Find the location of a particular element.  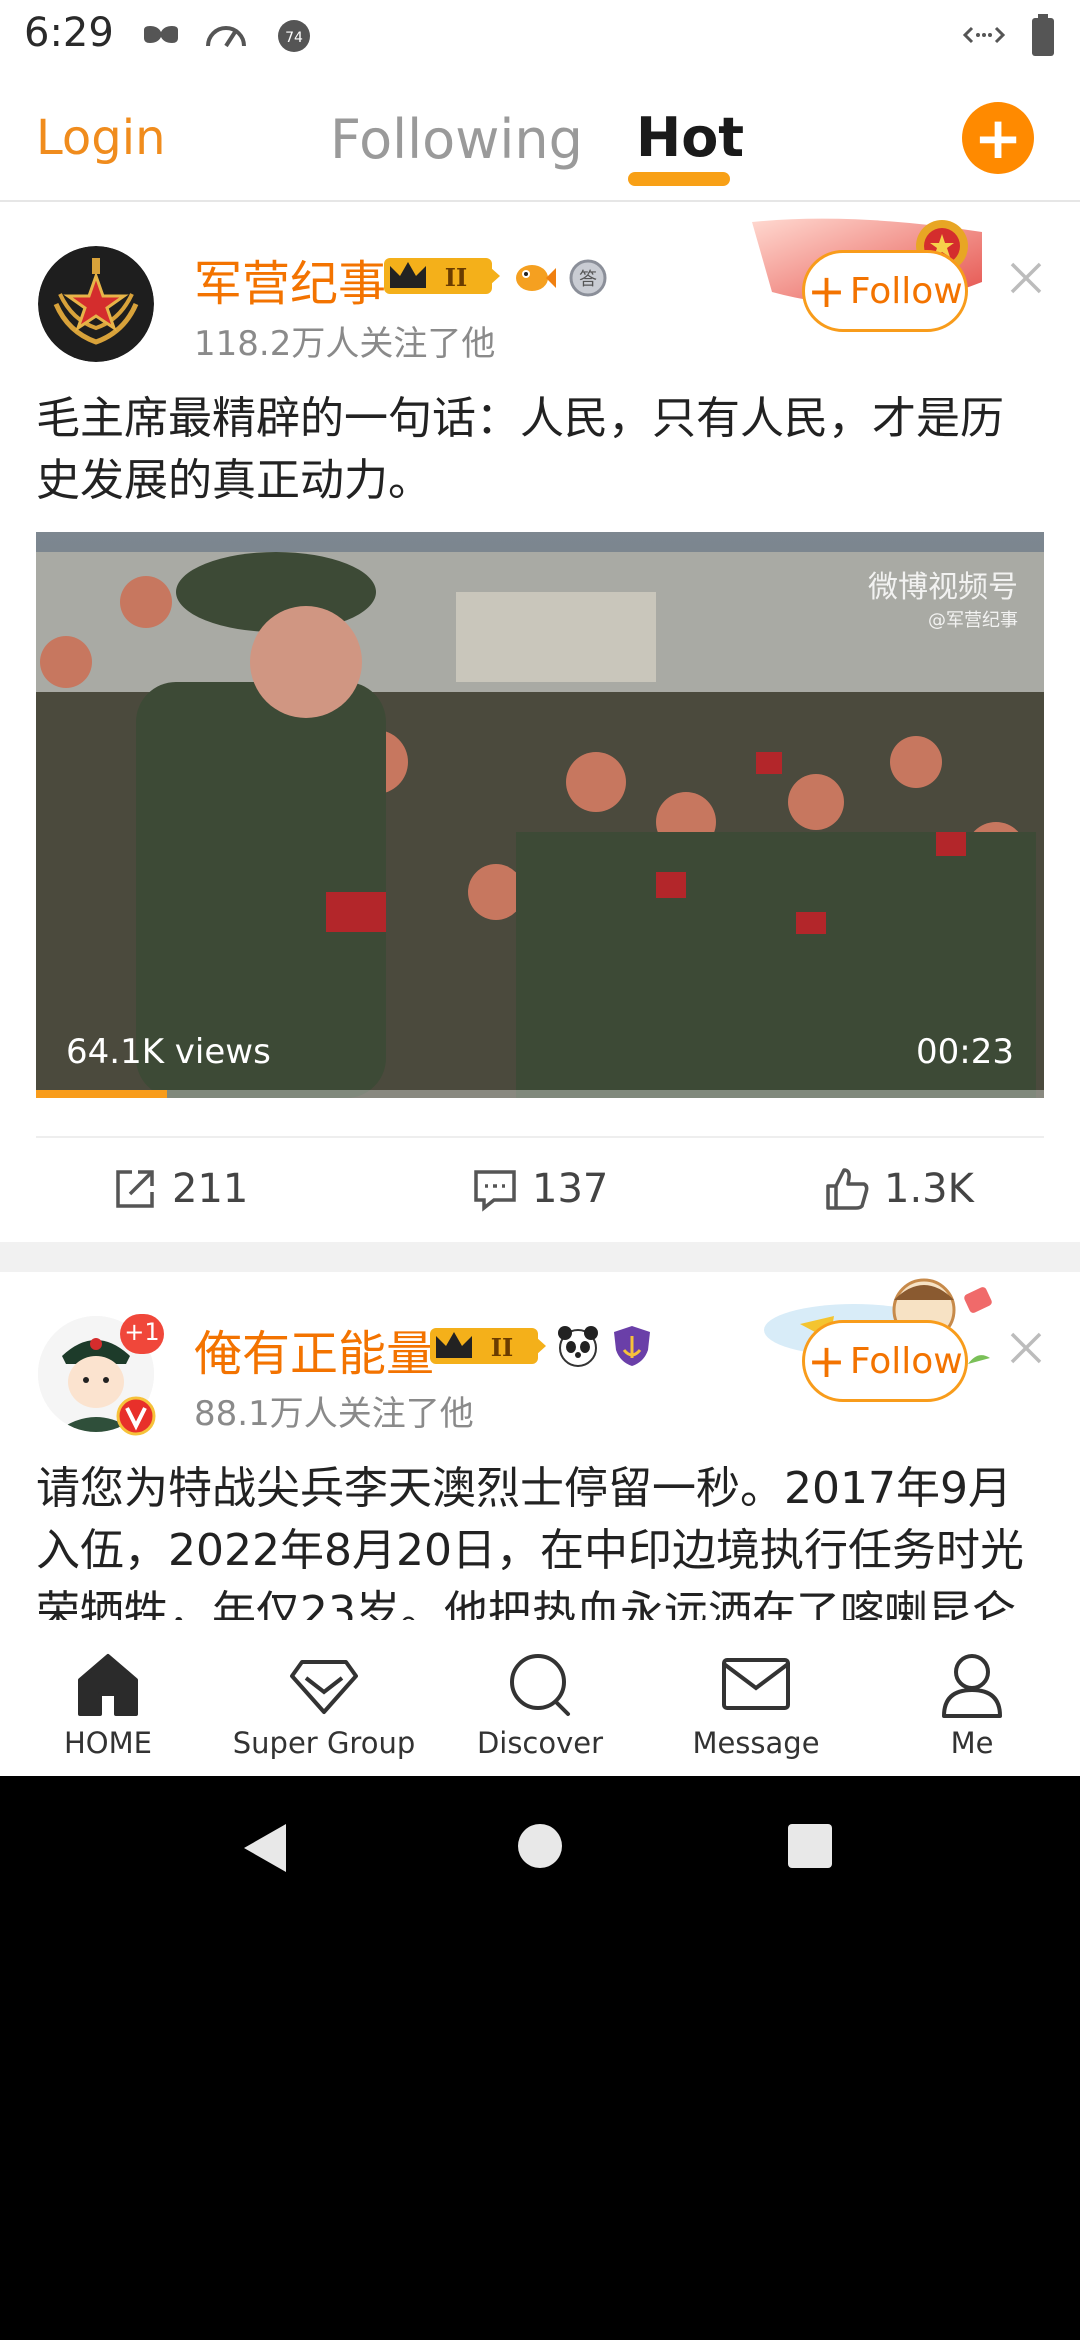

bottom-tab-bar: HOME Super Group Discover Message Me is located at coordinates (540, 1698).